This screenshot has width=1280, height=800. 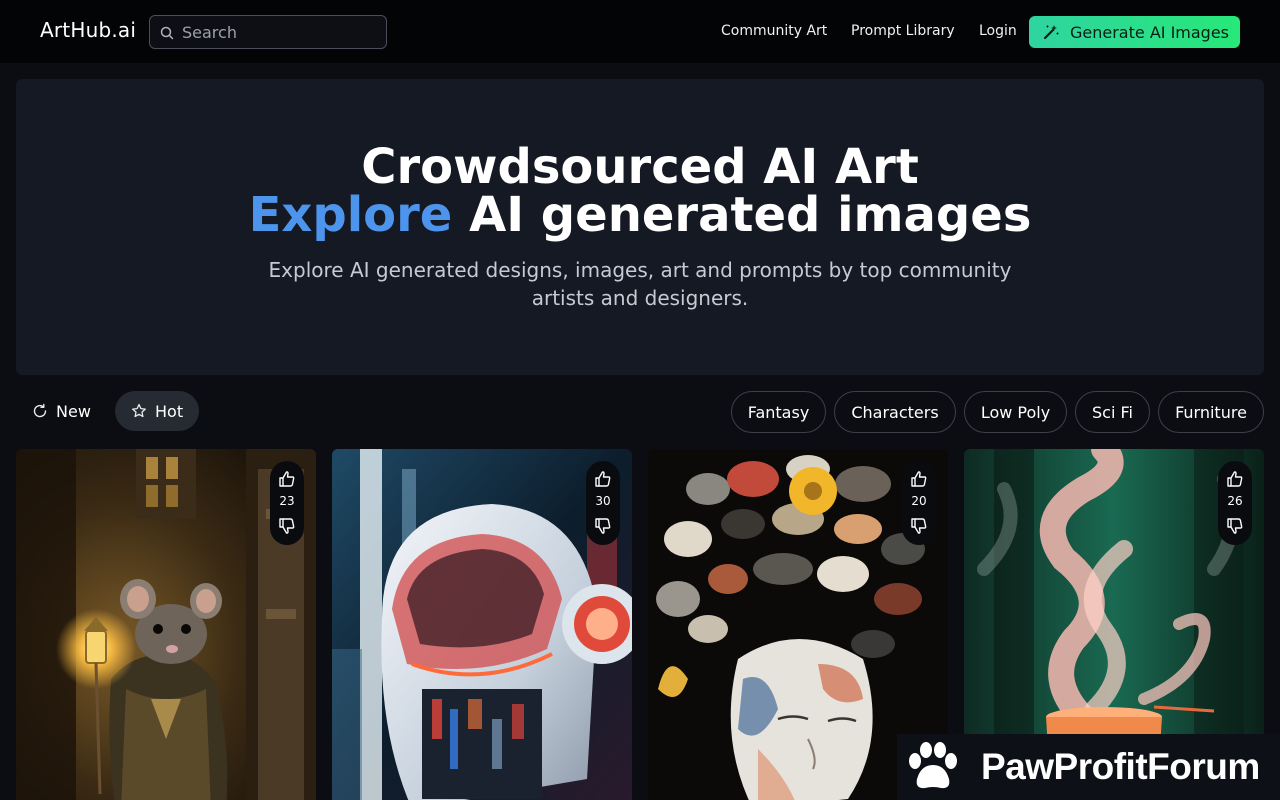 I want to click on vote-widget: 23, so click(x=287, y=503).